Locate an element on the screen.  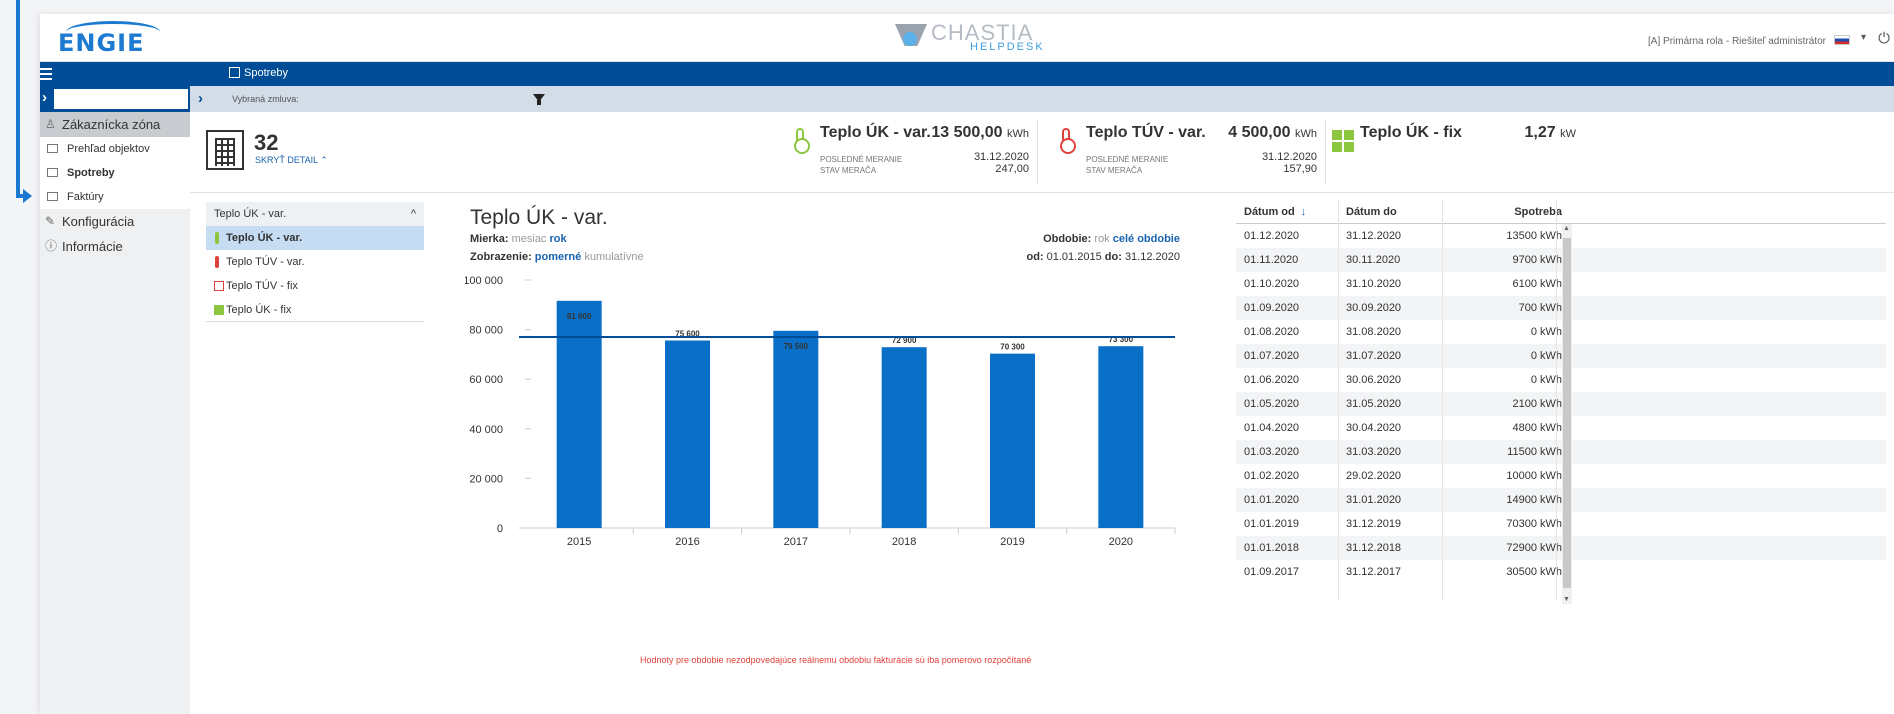
table-row: 01.09.2017 31.12.2017 30500 kWh is located at coordinates (1561, 572).